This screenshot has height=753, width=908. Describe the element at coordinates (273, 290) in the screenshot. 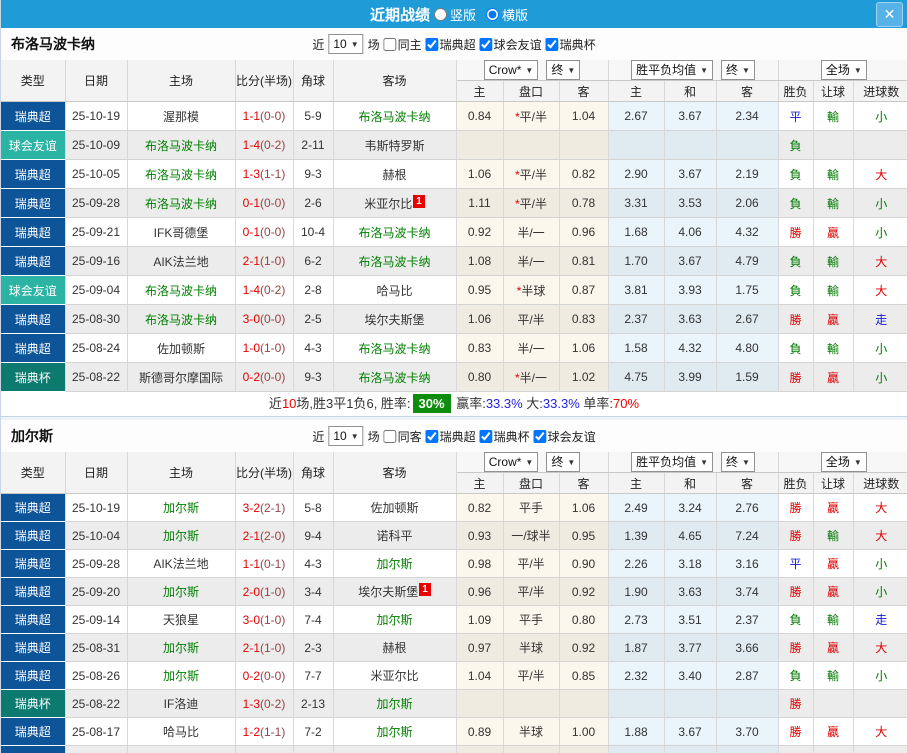

I see `halftime-score: (0-2)` at that location.